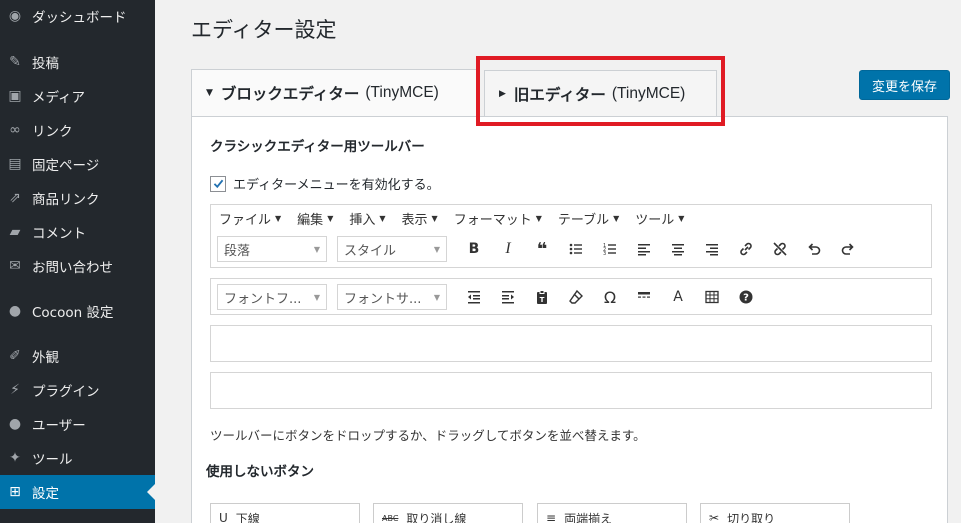  Describe the element at coordinates (15, 311) in the screenshot. I see `cocoon-icon: ●` at that location.